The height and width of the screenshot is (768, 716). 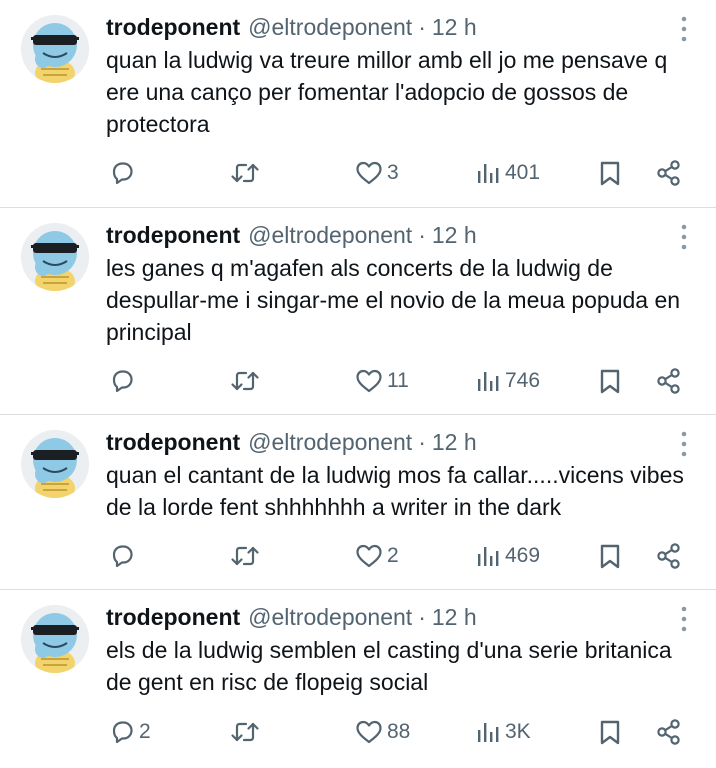 I want to click on reply-button: 2, so click(x=129, y=732).